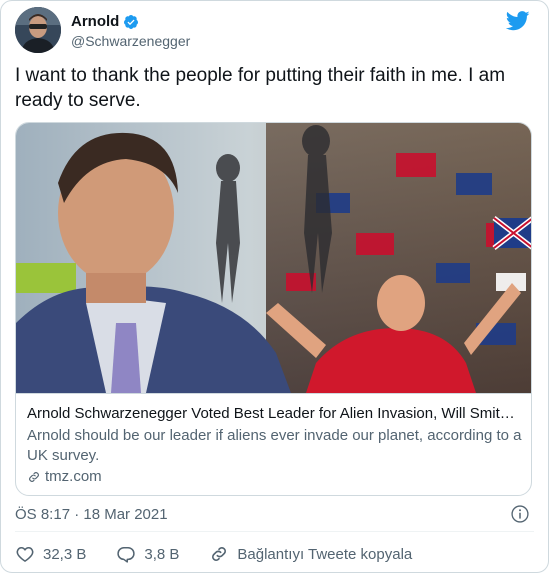 This screenshot has height=575, width=551. What do you see at coordinates (518, 21) in the screenshot?
I see `twitter-bird-icon` at bounding box center [518, 21].